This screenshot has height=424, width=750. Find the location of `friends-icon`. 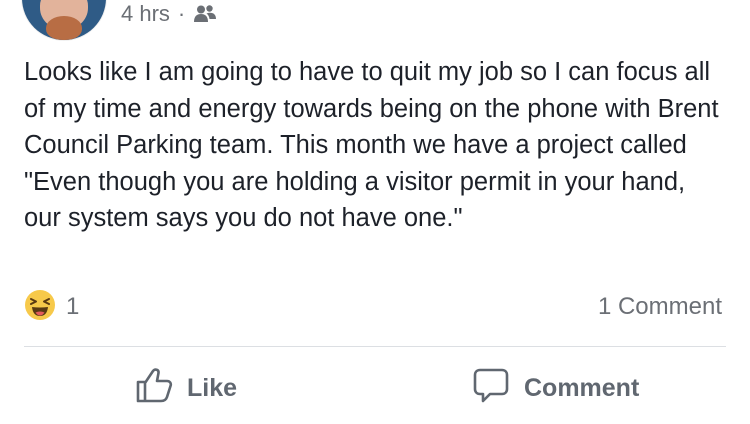

friends-icon is located at coordinates (205, 14).